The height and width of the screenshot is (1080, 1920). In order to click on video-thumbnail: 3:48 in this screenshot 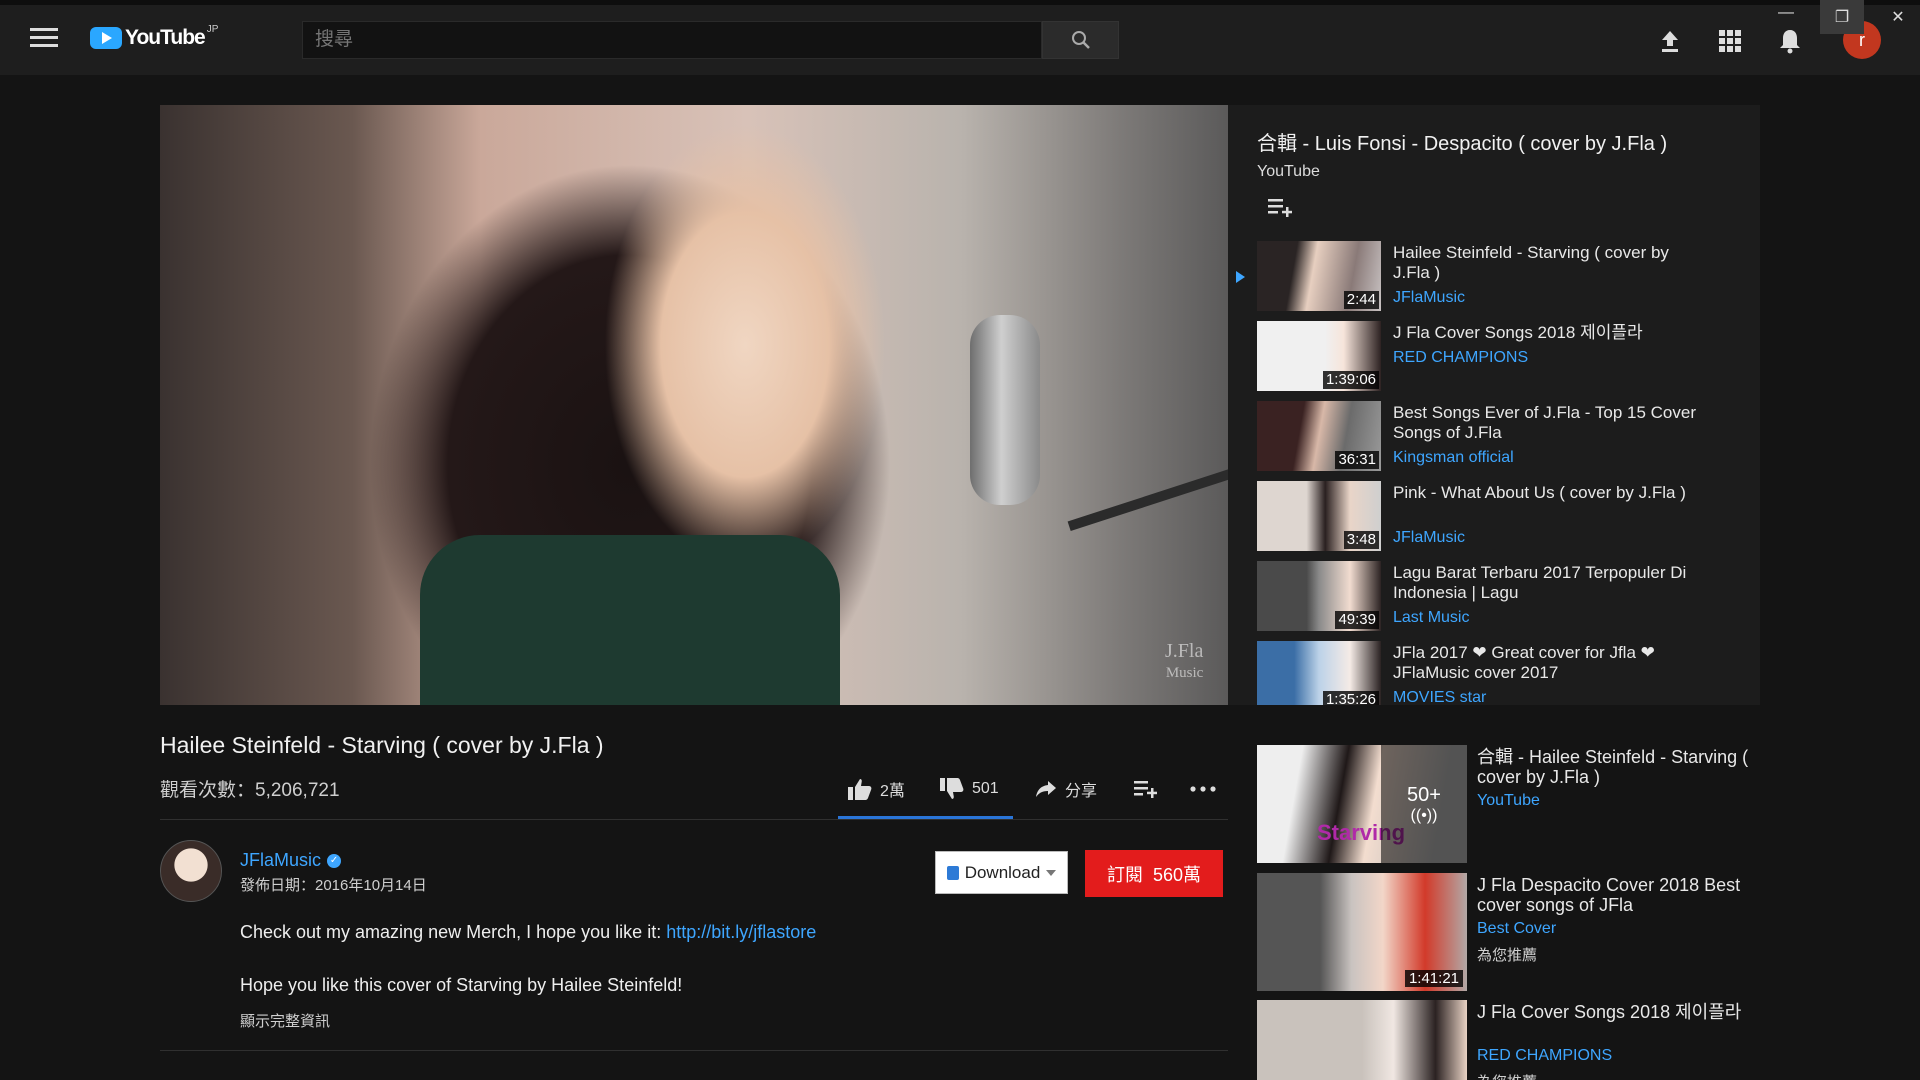, I will do `click(1319, 516)`.